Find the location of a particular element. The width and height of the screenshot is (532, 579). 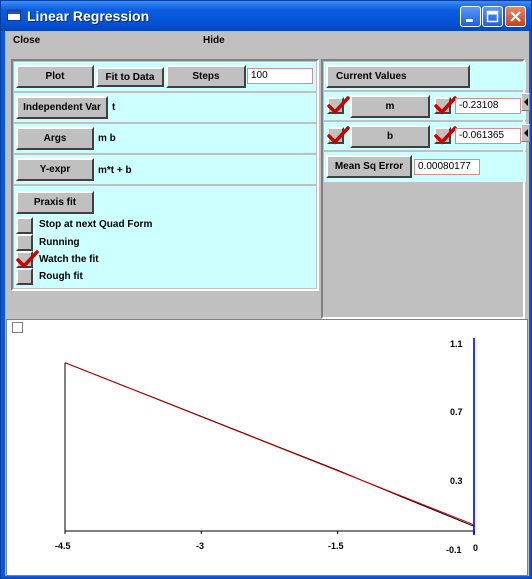

param-b-value: -0.061365 is located at coordinates (488, 136).